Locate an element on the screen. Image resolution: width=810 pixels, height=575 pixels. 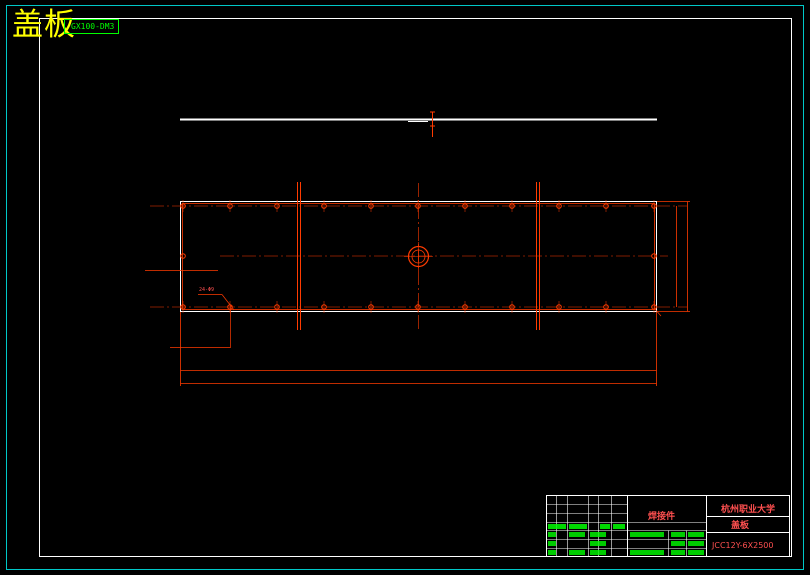
drawing-code-tag: GX100-DM3 is located at coordinates (91, 26).